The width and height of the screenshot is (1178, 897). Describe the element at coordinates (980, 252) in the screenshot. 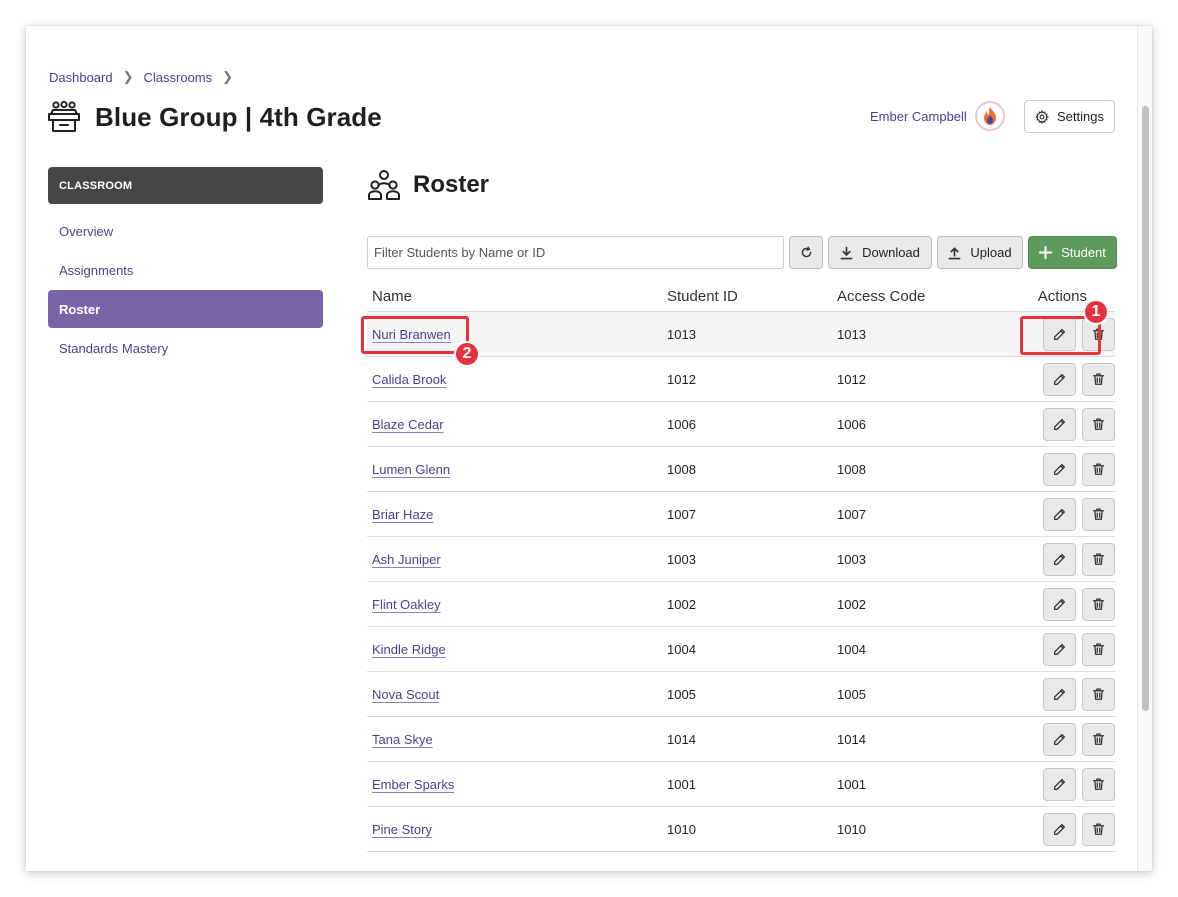

I see `upload-button: Upload` at that location.